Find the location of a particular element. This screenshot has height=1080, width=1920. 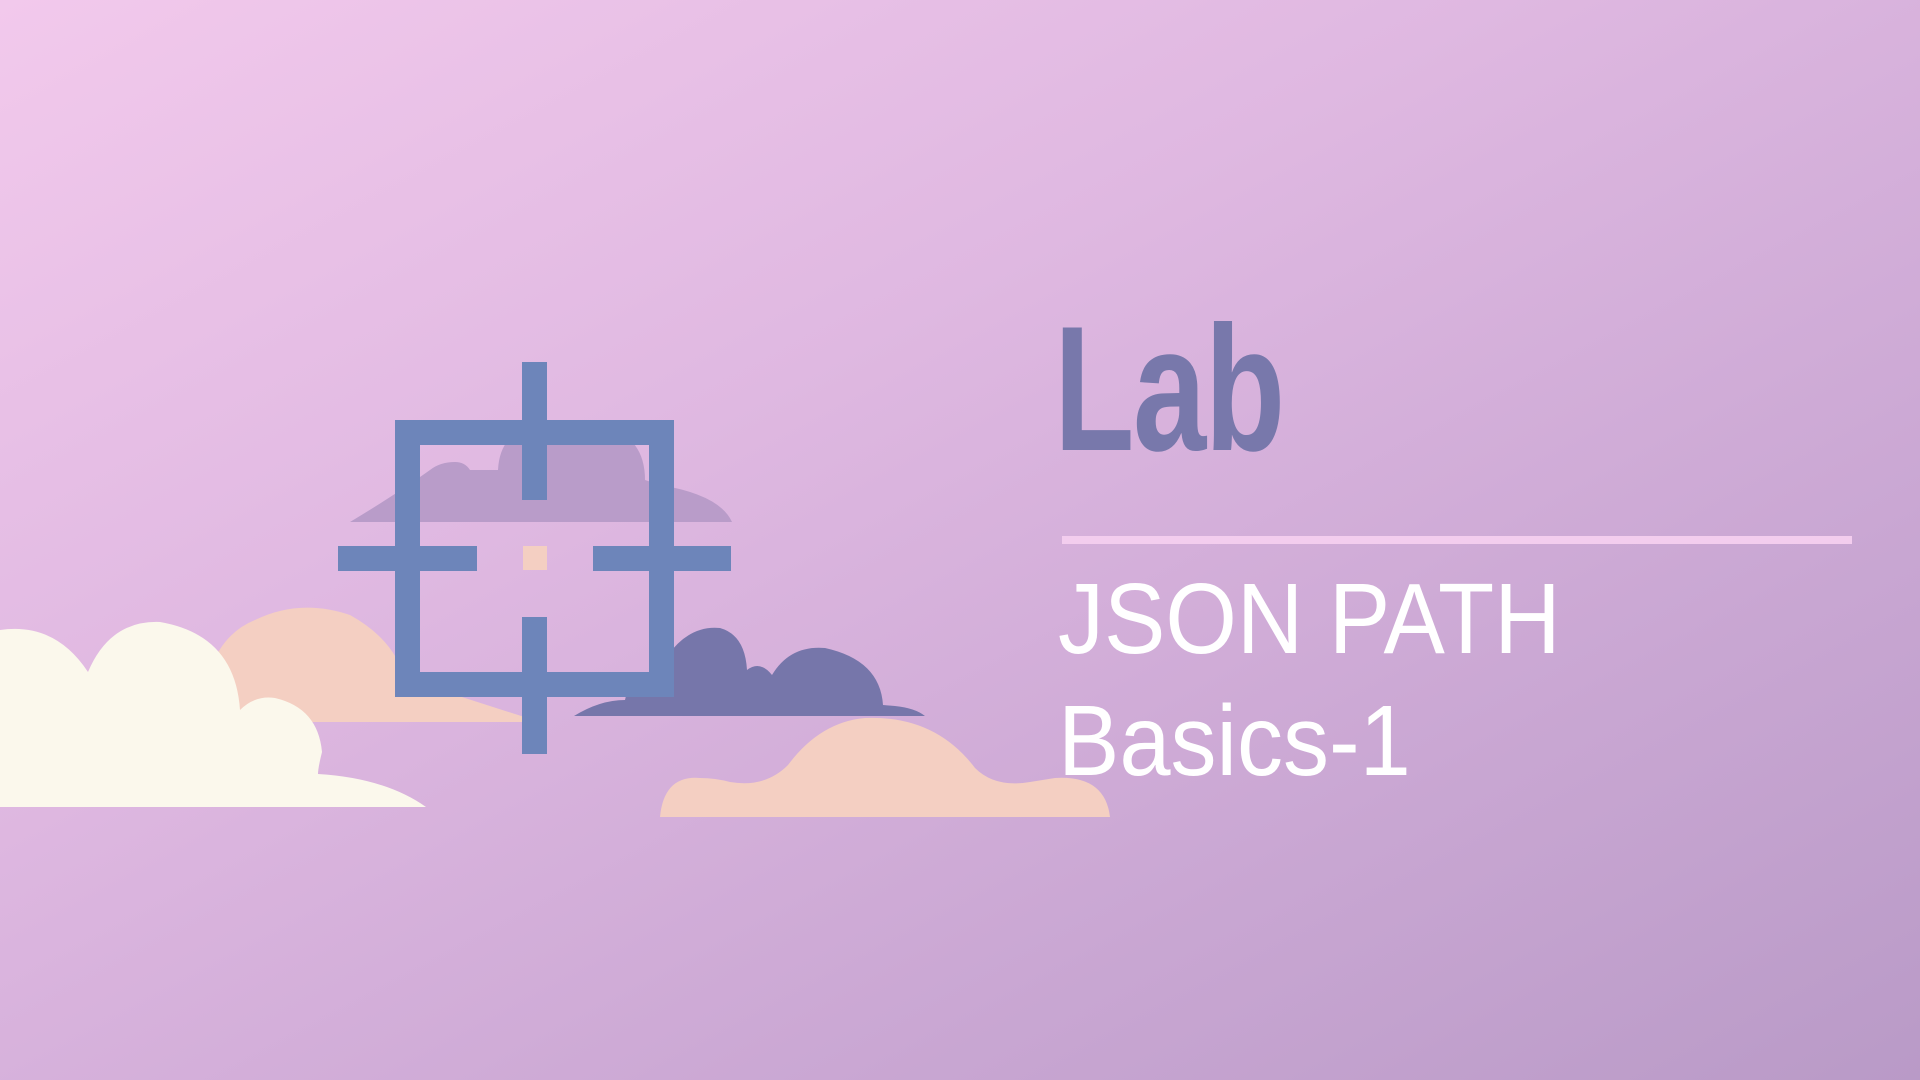

topic-title: JSON PATH Basics-1 is located at coordinates (1331, 680).